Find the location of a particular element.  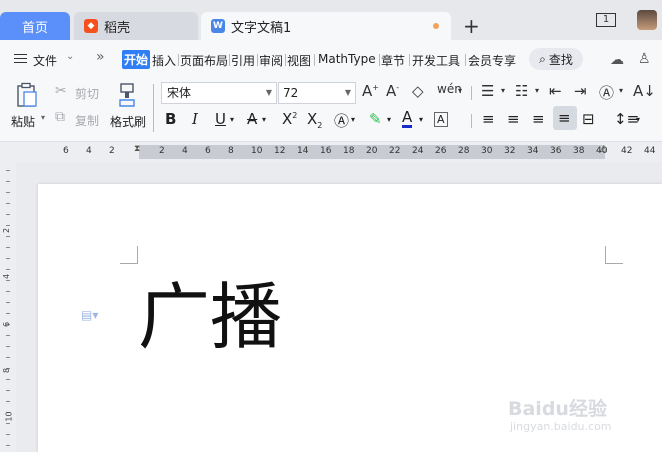

justify-icon: ≡ is located at coordinates (564, 118).